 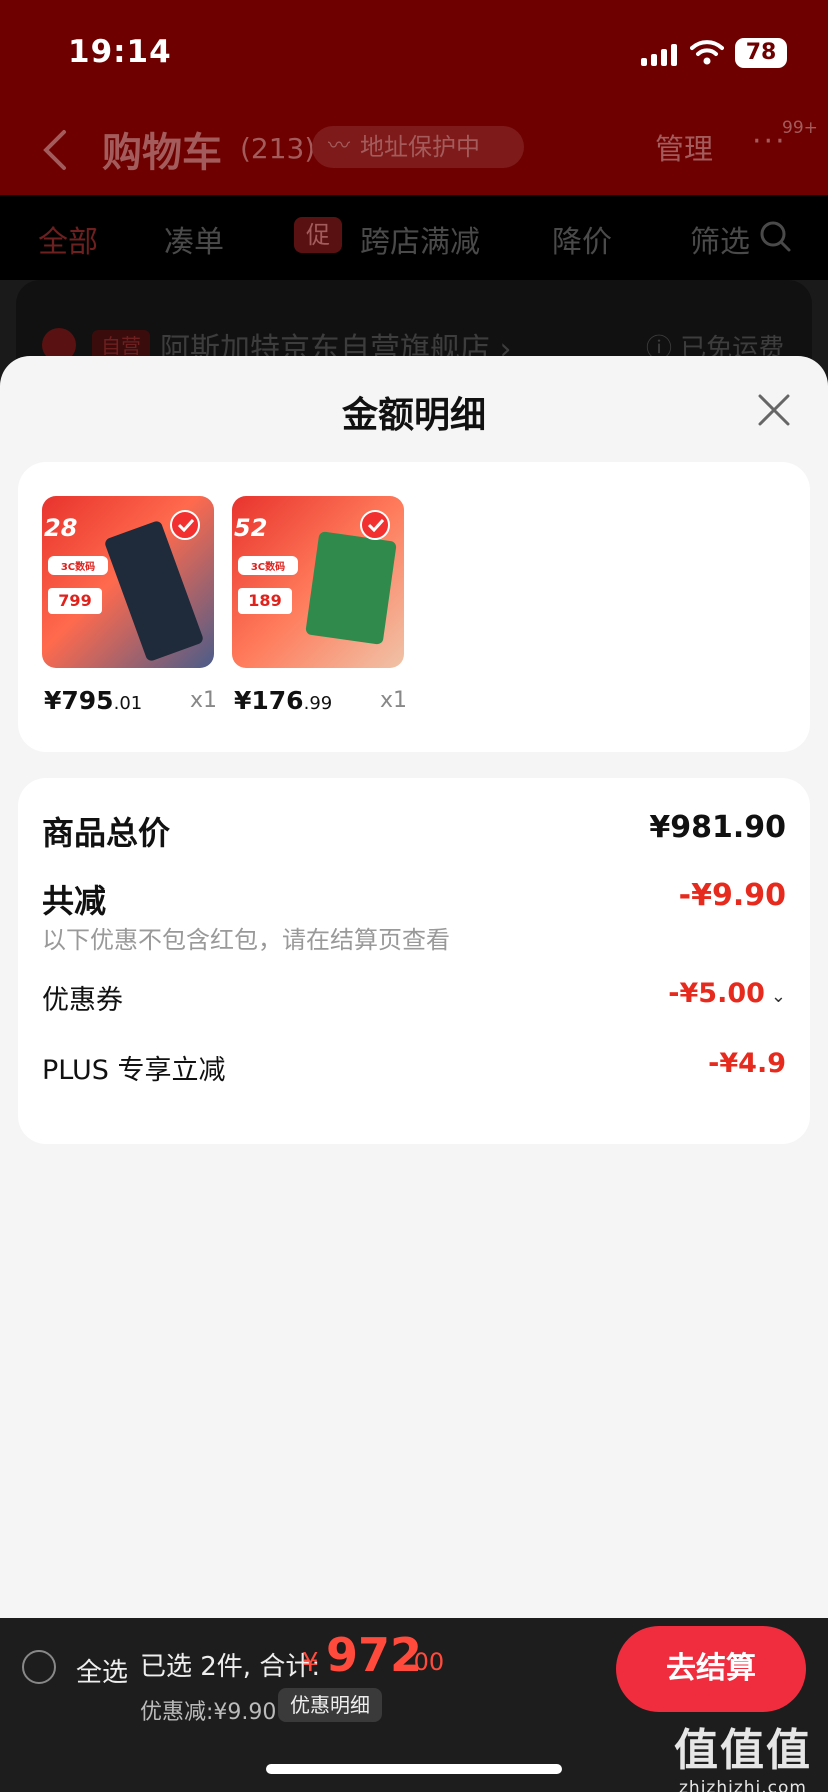 What do you see at coordinates (318, 235) in the screenshot?
I see `promo-tag: 促` at bounding box center [318, 235].